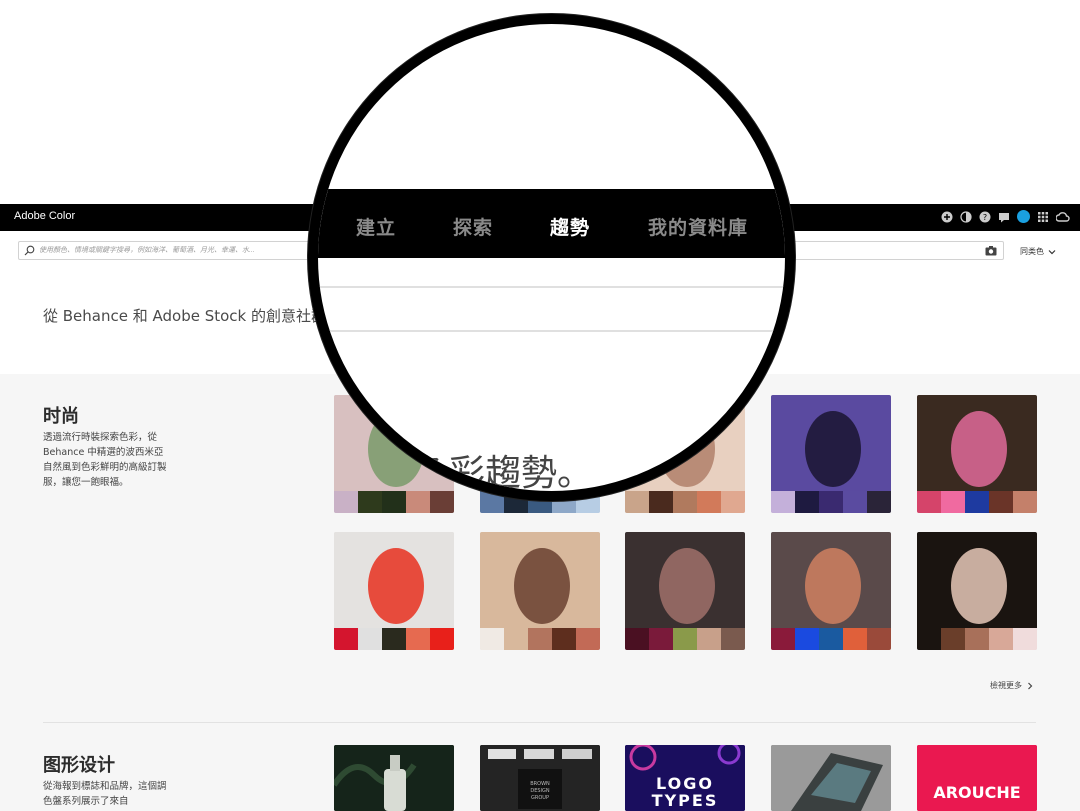 Image resolution: width=1080 pixels, height=811 pixels. I want to click on nav-tab-explore: 探索, so click(473, 226).